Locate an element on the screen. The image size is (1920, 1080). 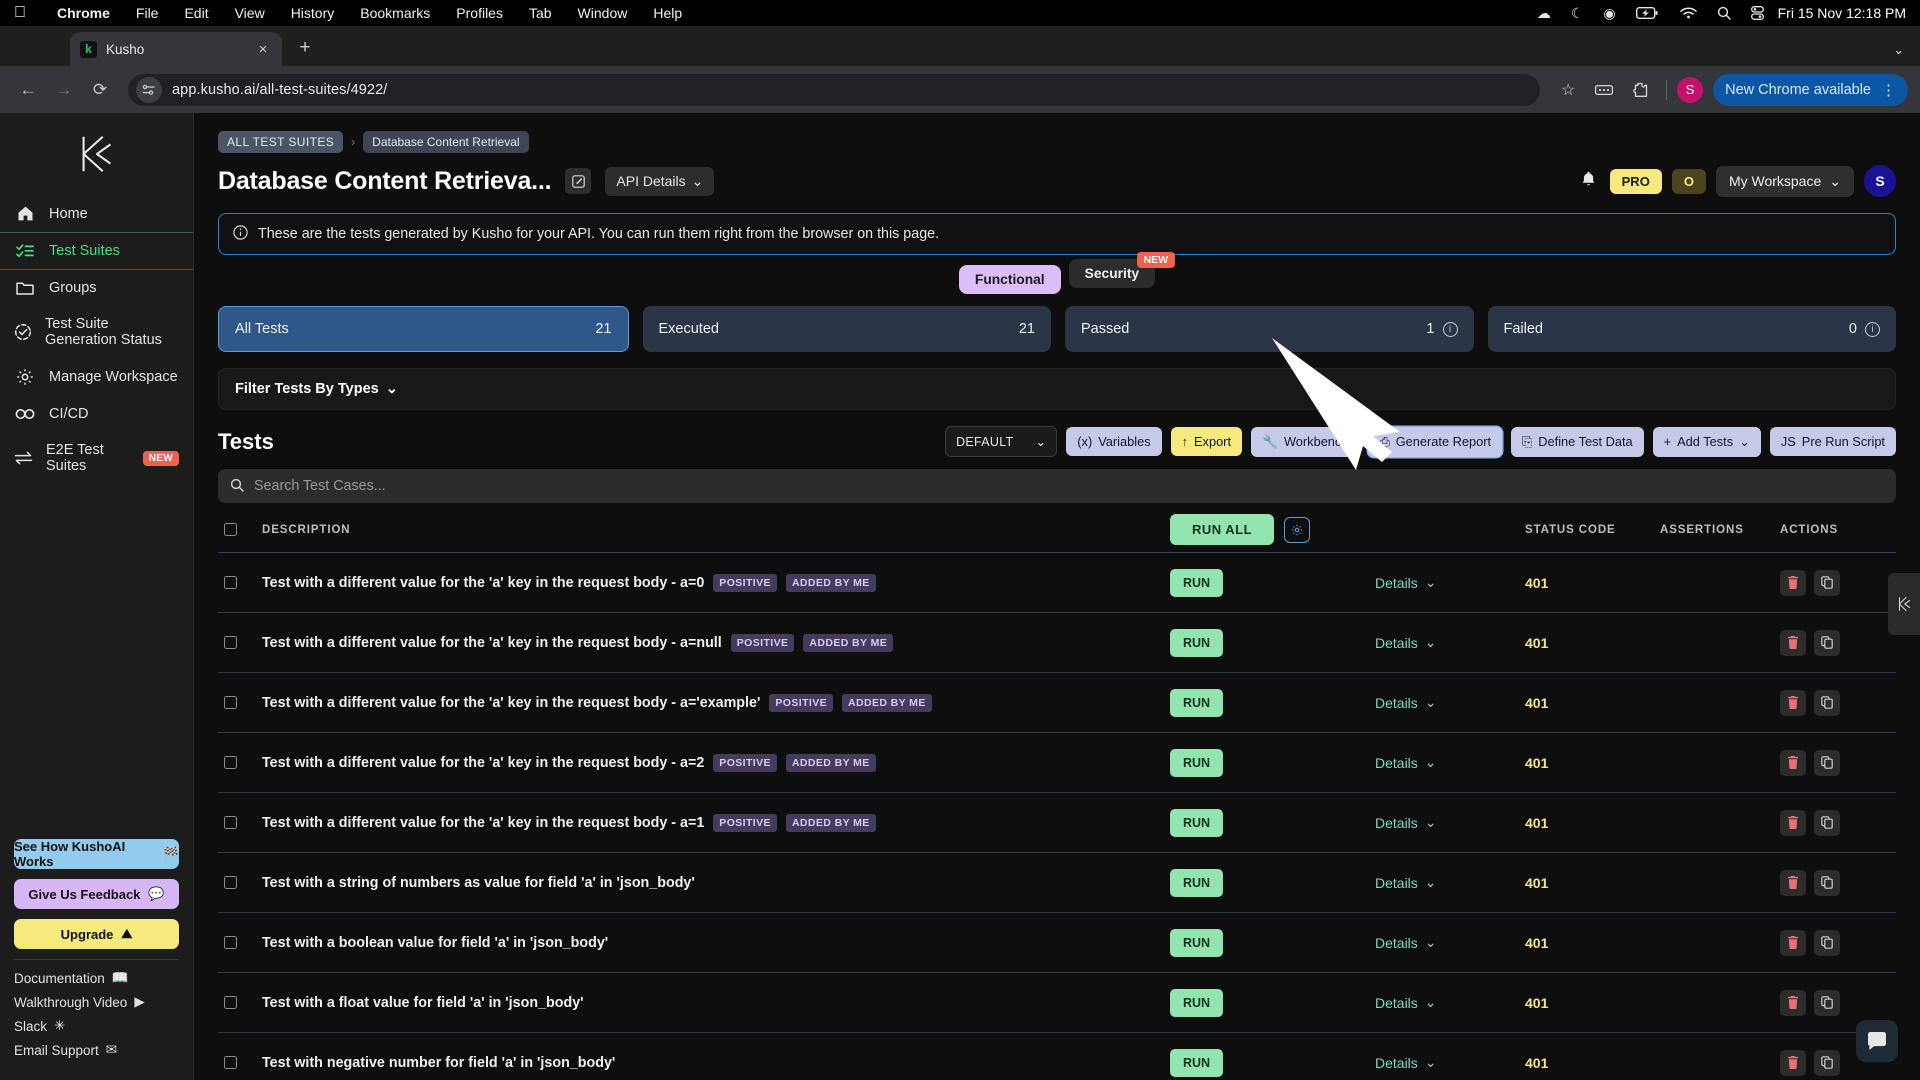
search-icon is located at coordinates (1724, 13).